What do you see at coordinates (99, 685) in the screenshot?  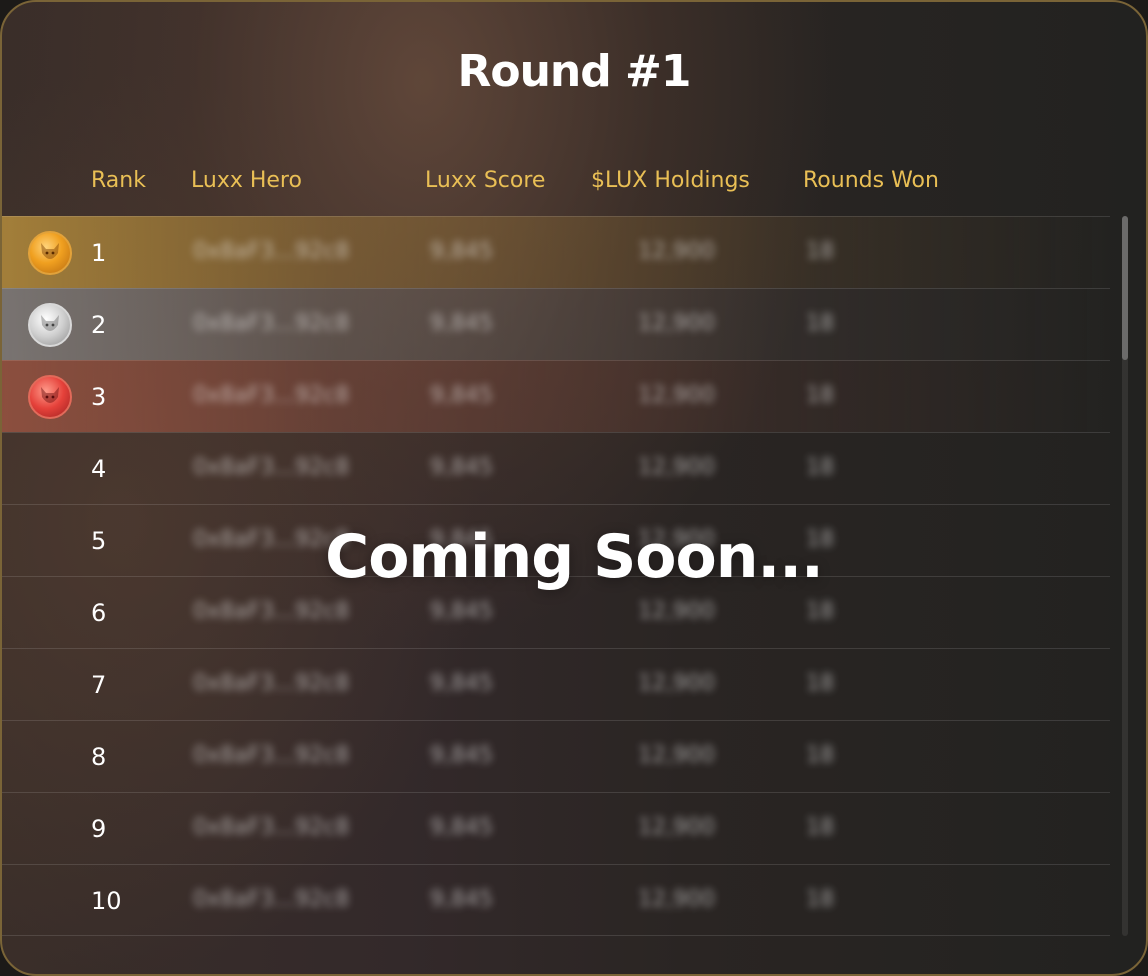 I see `rank-number: 7` at bounding box center [99, 685].